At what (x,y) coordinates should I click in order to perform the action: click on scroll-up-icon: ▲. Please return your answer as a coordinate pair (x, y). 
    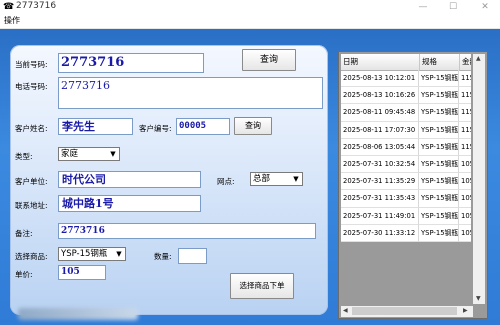
    Looking at the image, I should click on (478, 58).